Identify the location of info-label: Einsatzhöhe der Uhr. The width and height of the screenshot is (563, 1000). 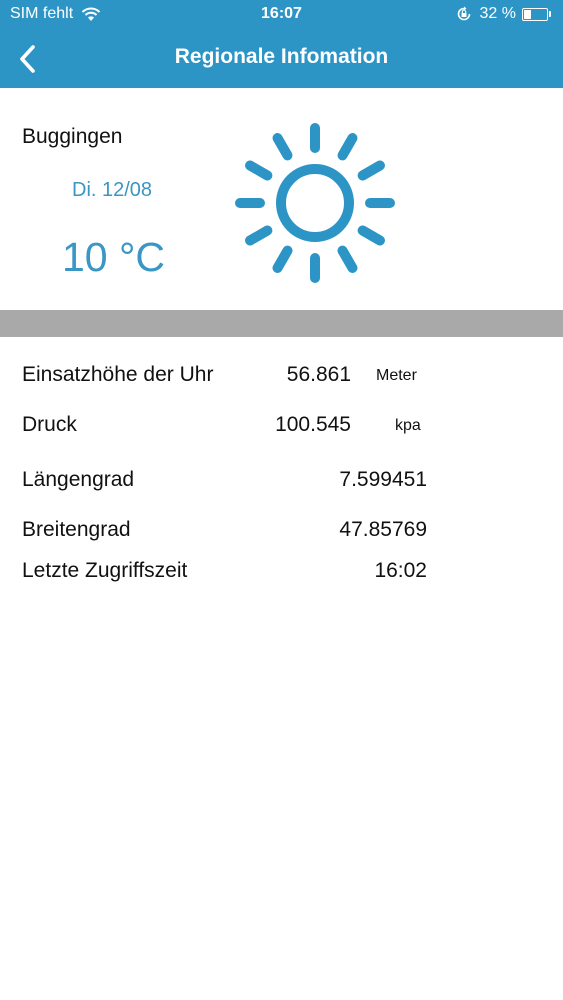
(118, 374).